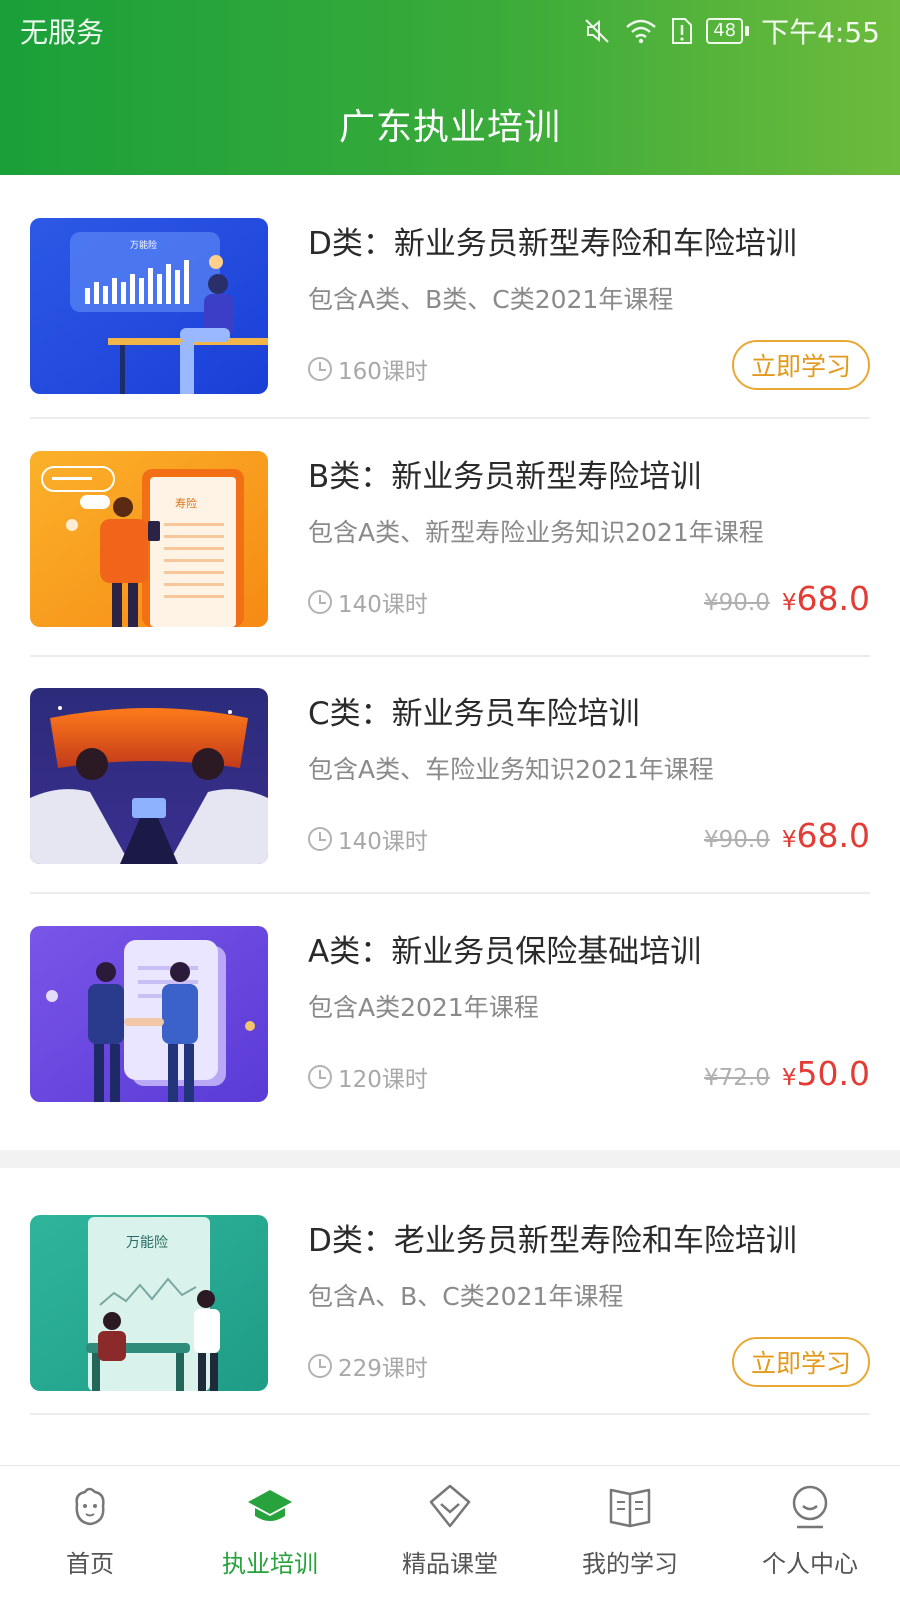 The image size is (900, 1600). I want to click on course-description: 包含A类2021年课程, so click(423, 1007).